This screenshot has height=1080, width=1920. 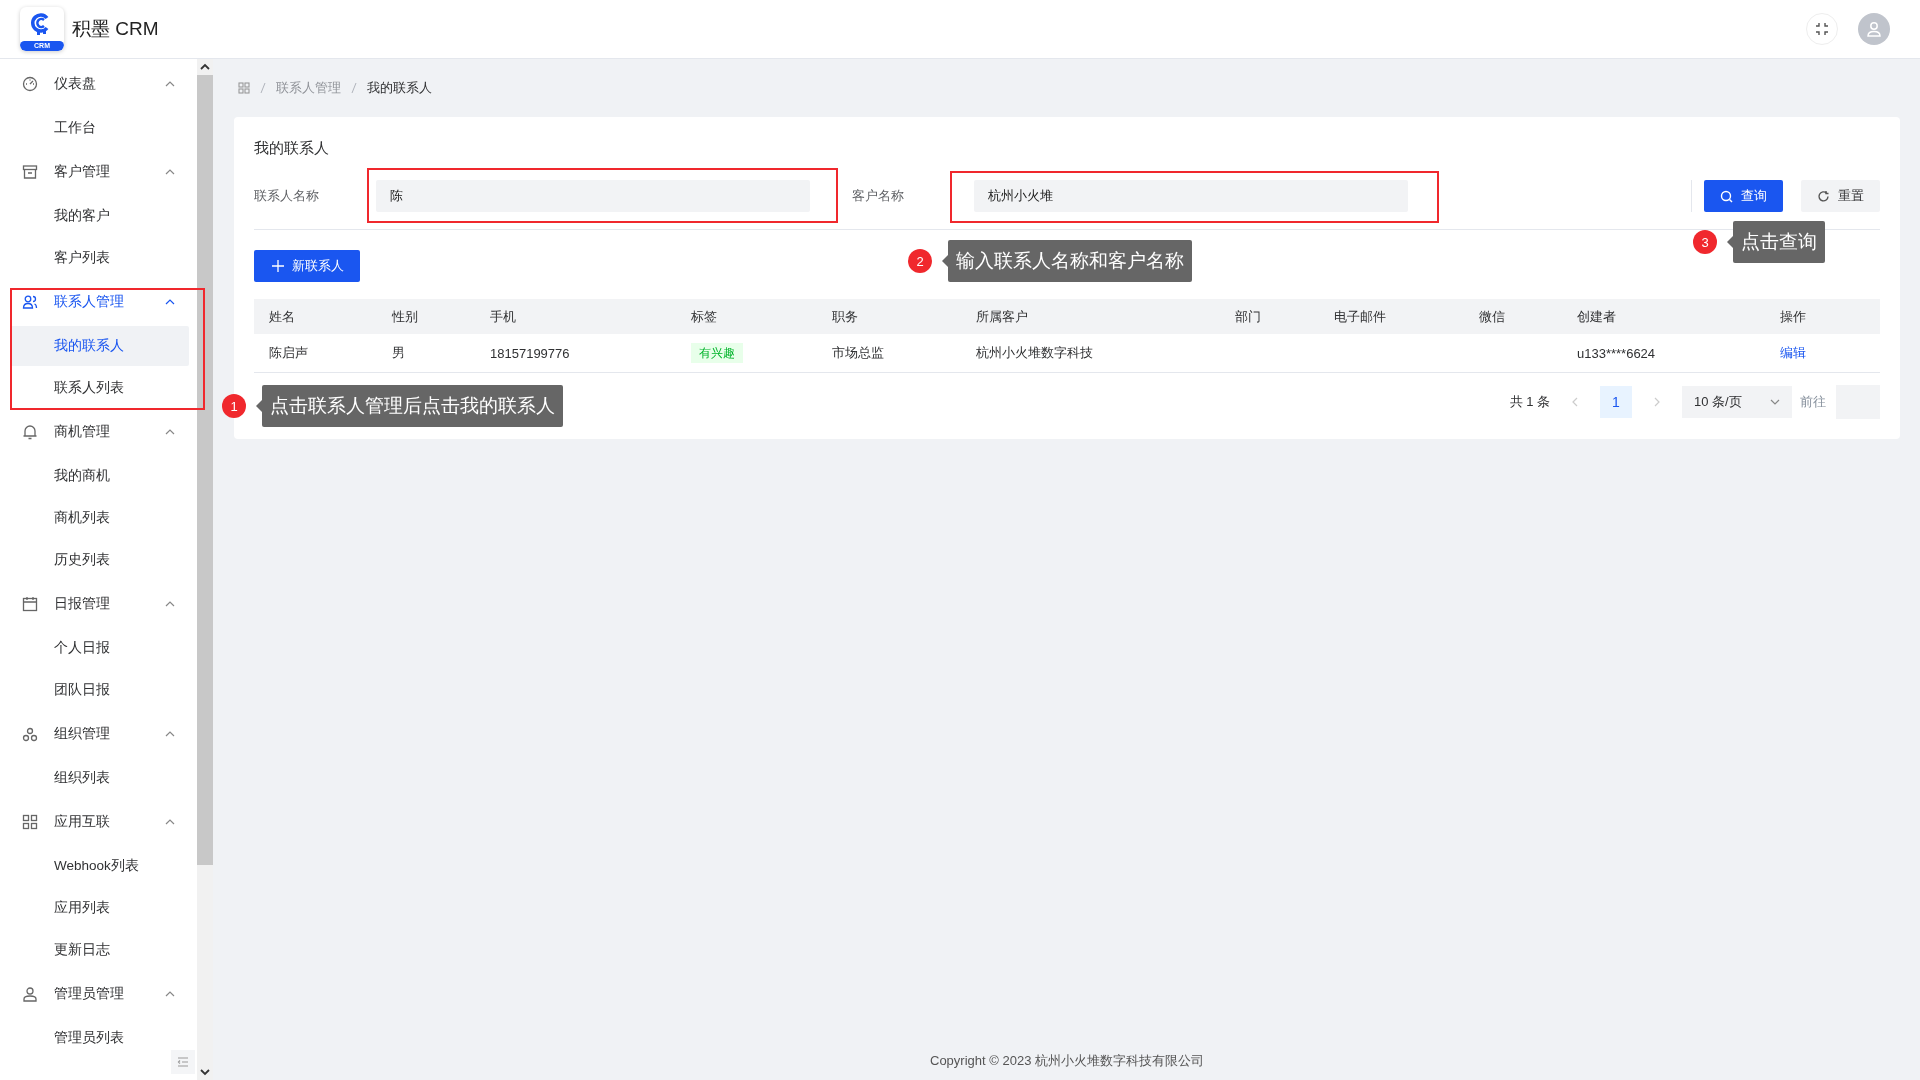 What do you see at coordinates (1596, 316) in the screenshot?
I see `column-header: 创建者` at bounding box center [1596, 316].